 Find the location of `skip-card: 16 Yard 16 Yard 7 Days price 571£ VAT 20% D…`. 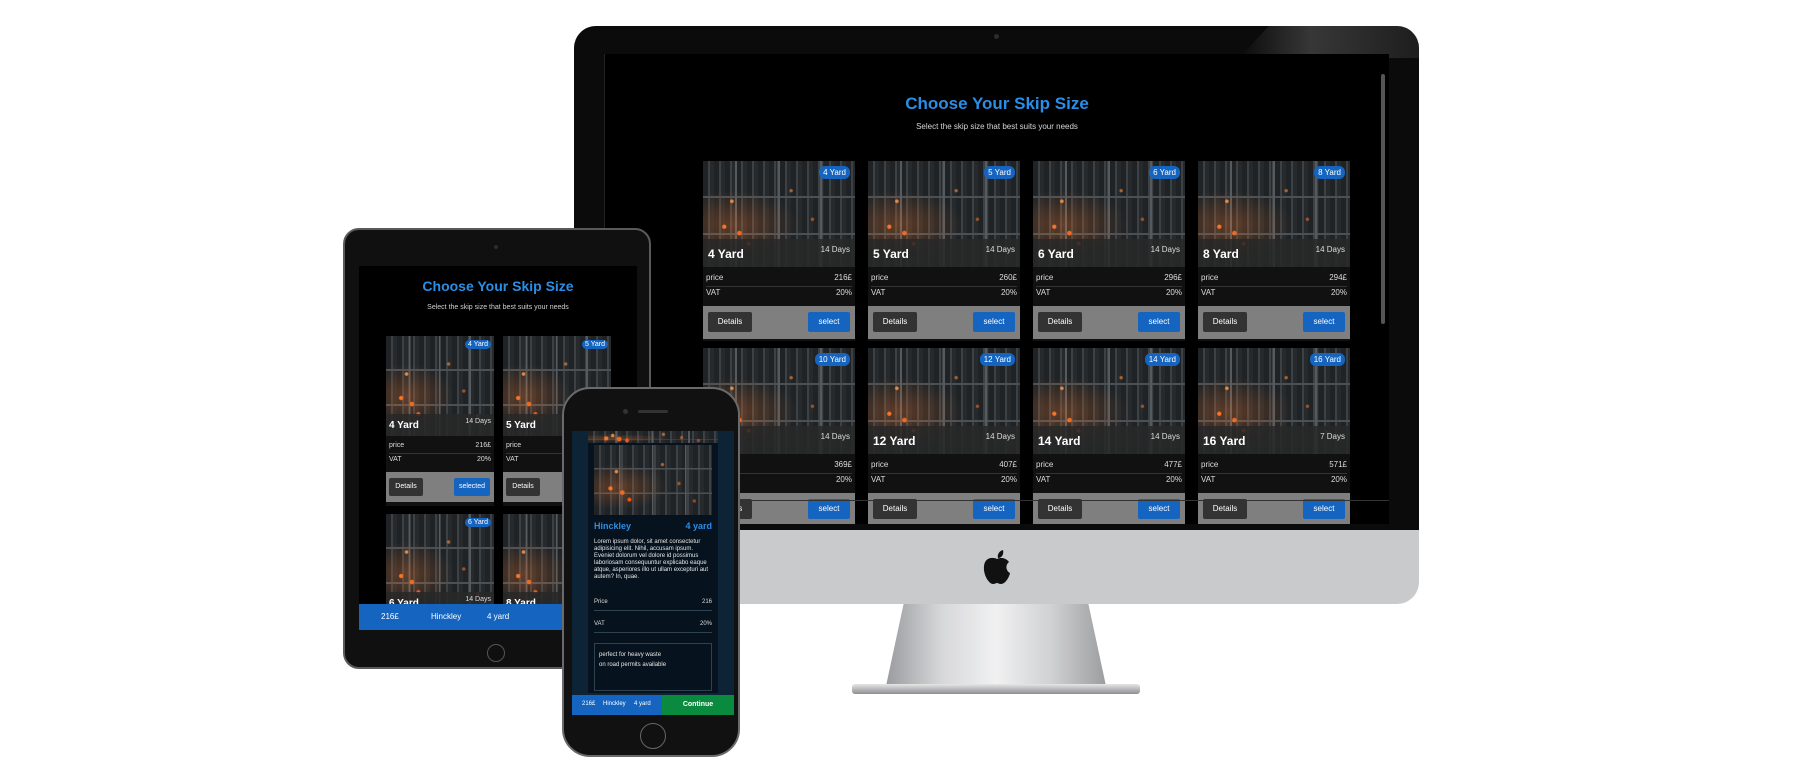

skip-card: 16 Yard 16 Yard 7 Days price 571£ VAT 20% D… is located at coordinates (1274, 436).